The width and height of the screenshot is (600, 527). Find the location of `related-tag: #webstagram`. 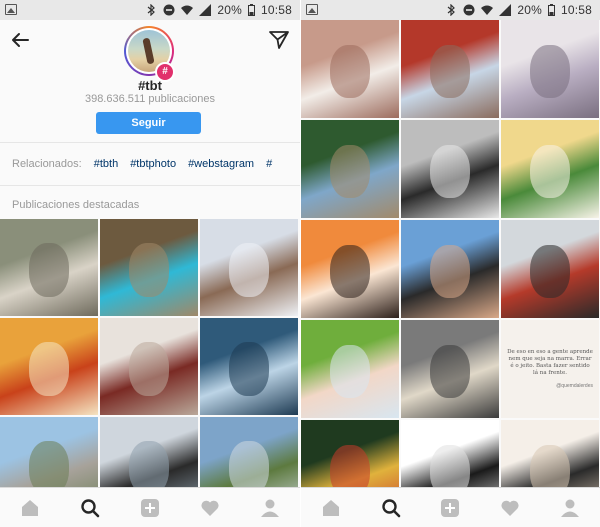

related-tag: #webstagram is located at coordinates (221, 164).